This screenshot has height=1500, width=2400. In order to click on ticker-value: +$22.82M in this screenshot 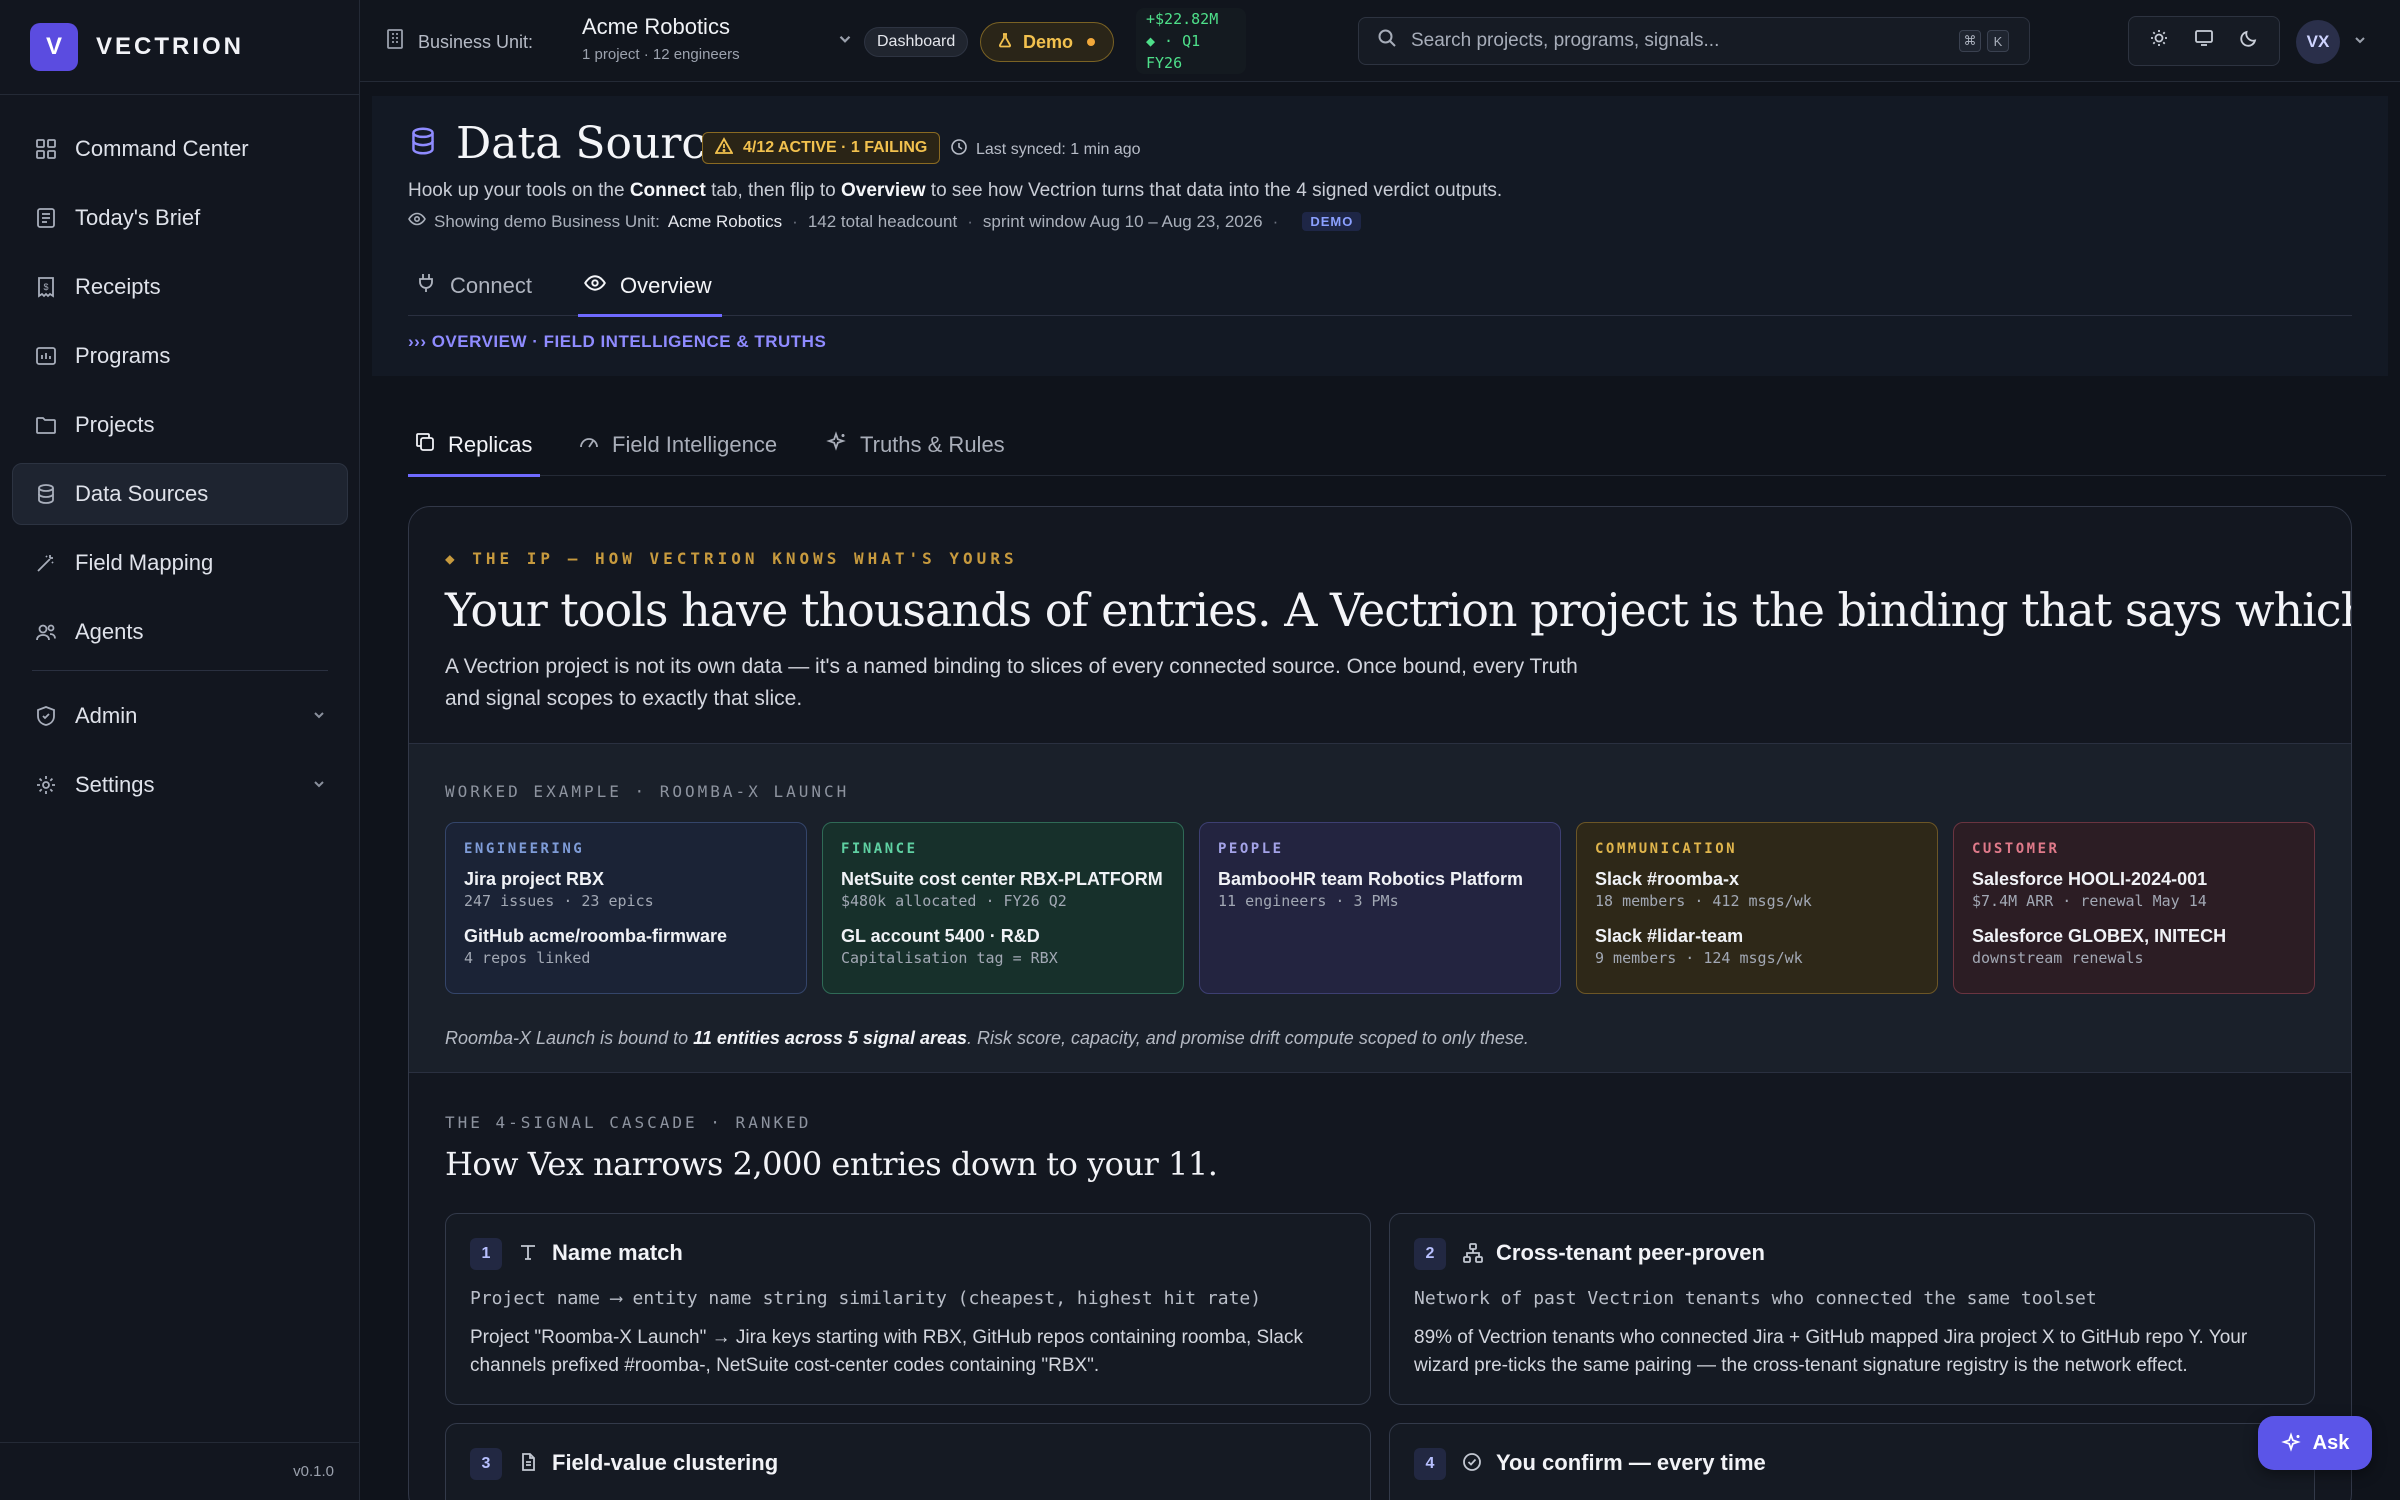, I will do `click(1182, 19)`.